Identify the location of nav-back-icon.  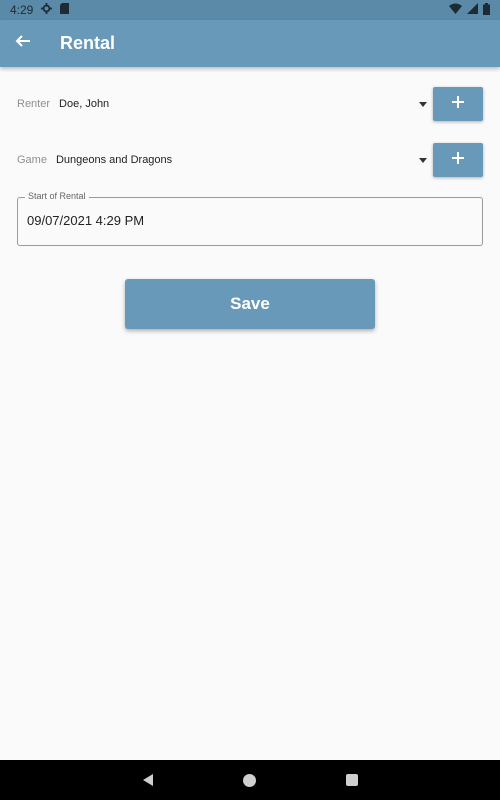
(147, 780).